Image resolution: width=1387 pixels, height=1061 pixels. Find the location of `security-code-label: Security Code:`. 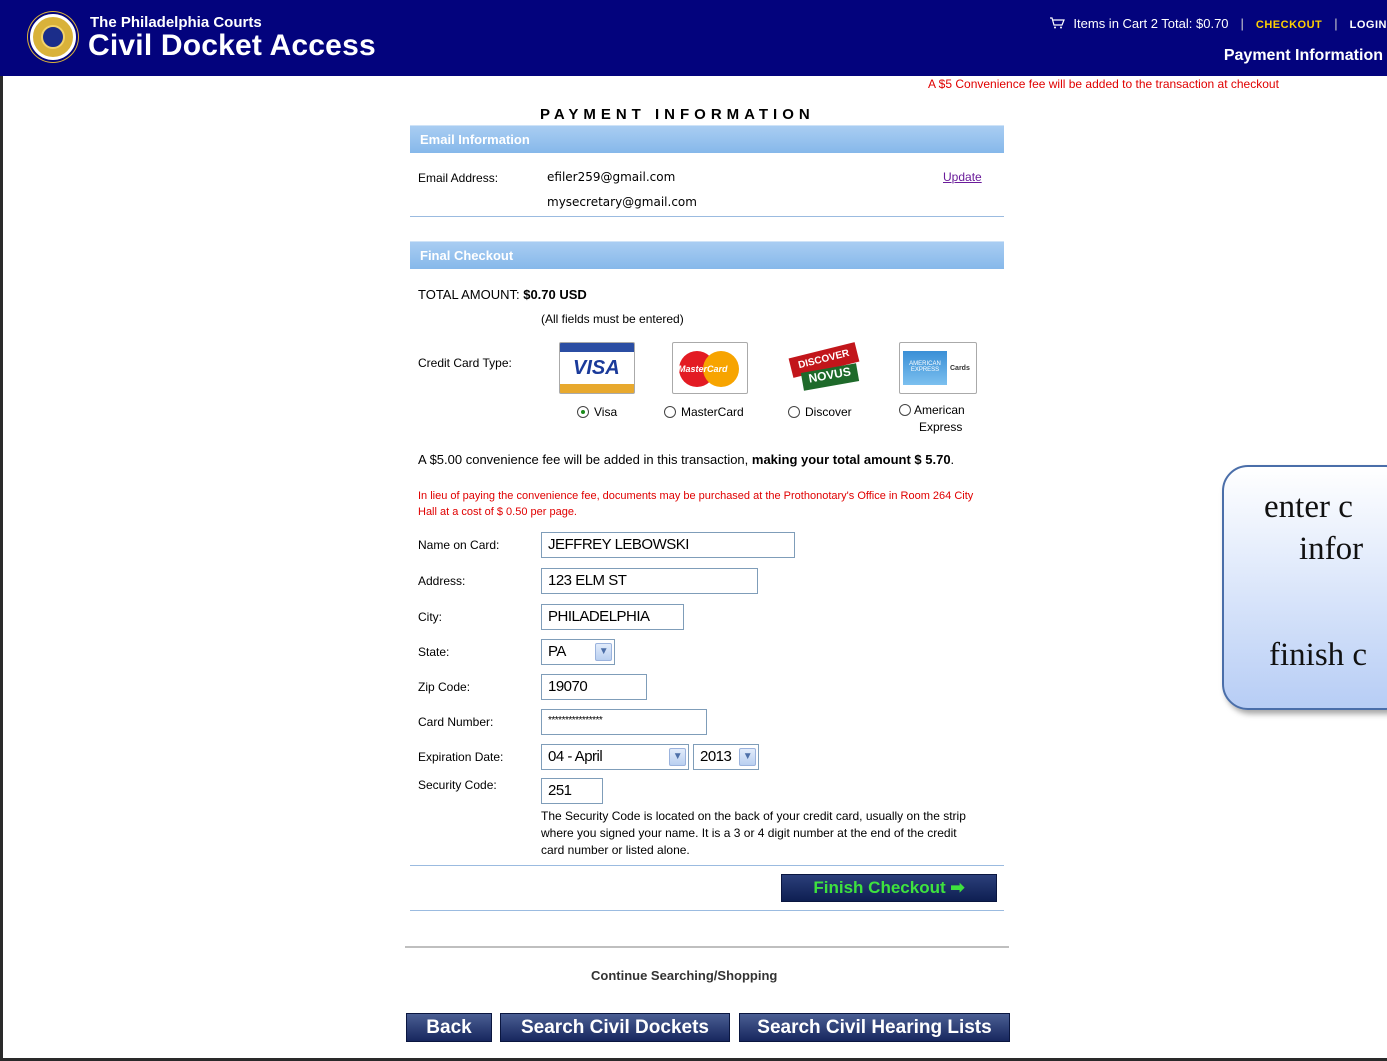

security-code-label: Security Code: is located at coordinates (457, 785).